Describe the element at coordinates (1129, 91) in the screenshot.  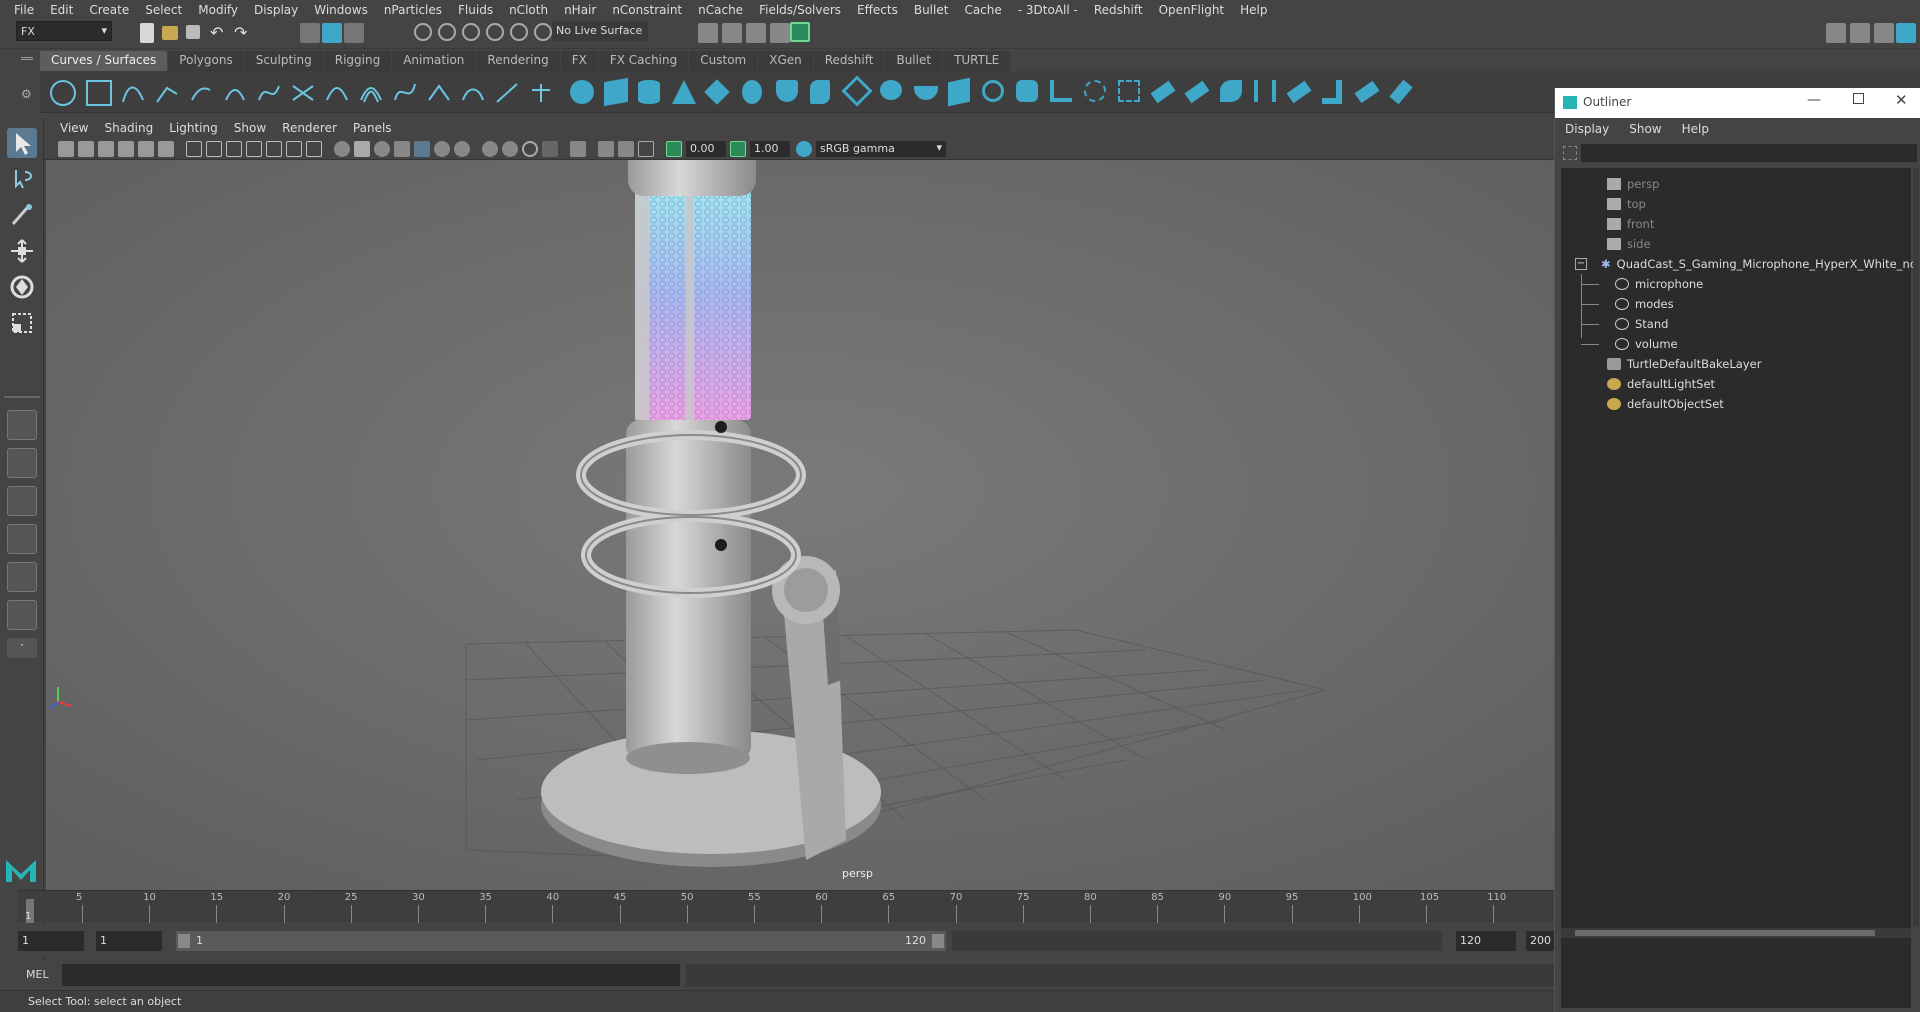
I see `project-curve-icon` at that location.